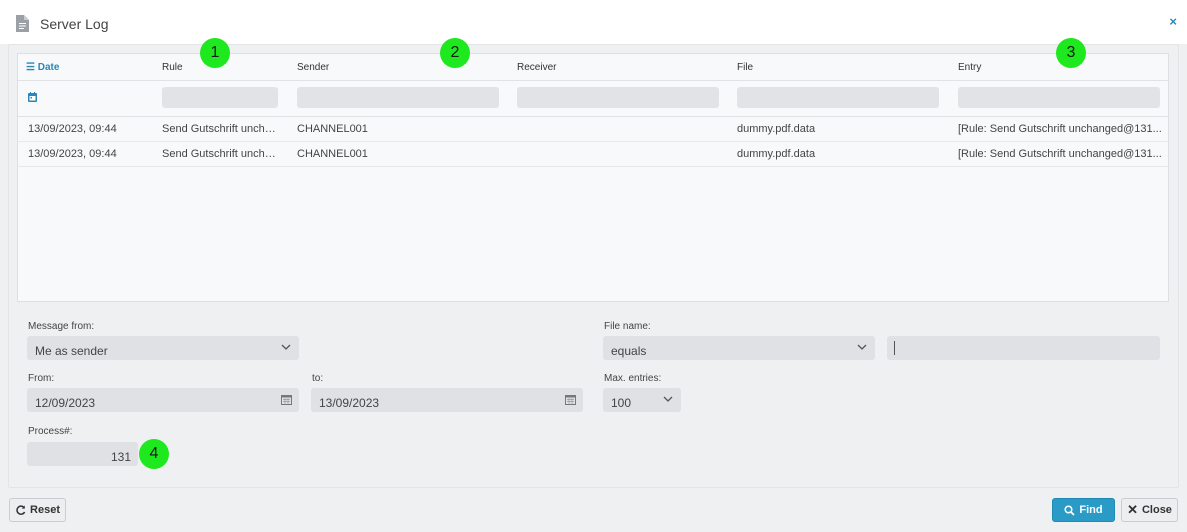  What do you see at coordinates (1071, 53) in the screenshot?
I see `annotation-badge-3: 3` at bounding box center [1071, 53].